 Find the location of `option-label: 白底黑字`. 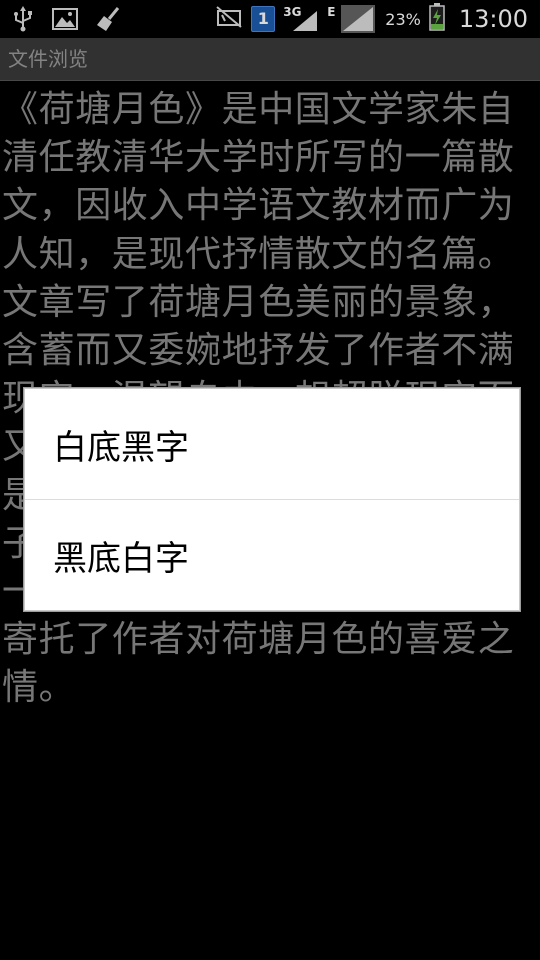

option-label: 白底黑字 is located at coordinates (121, 447).